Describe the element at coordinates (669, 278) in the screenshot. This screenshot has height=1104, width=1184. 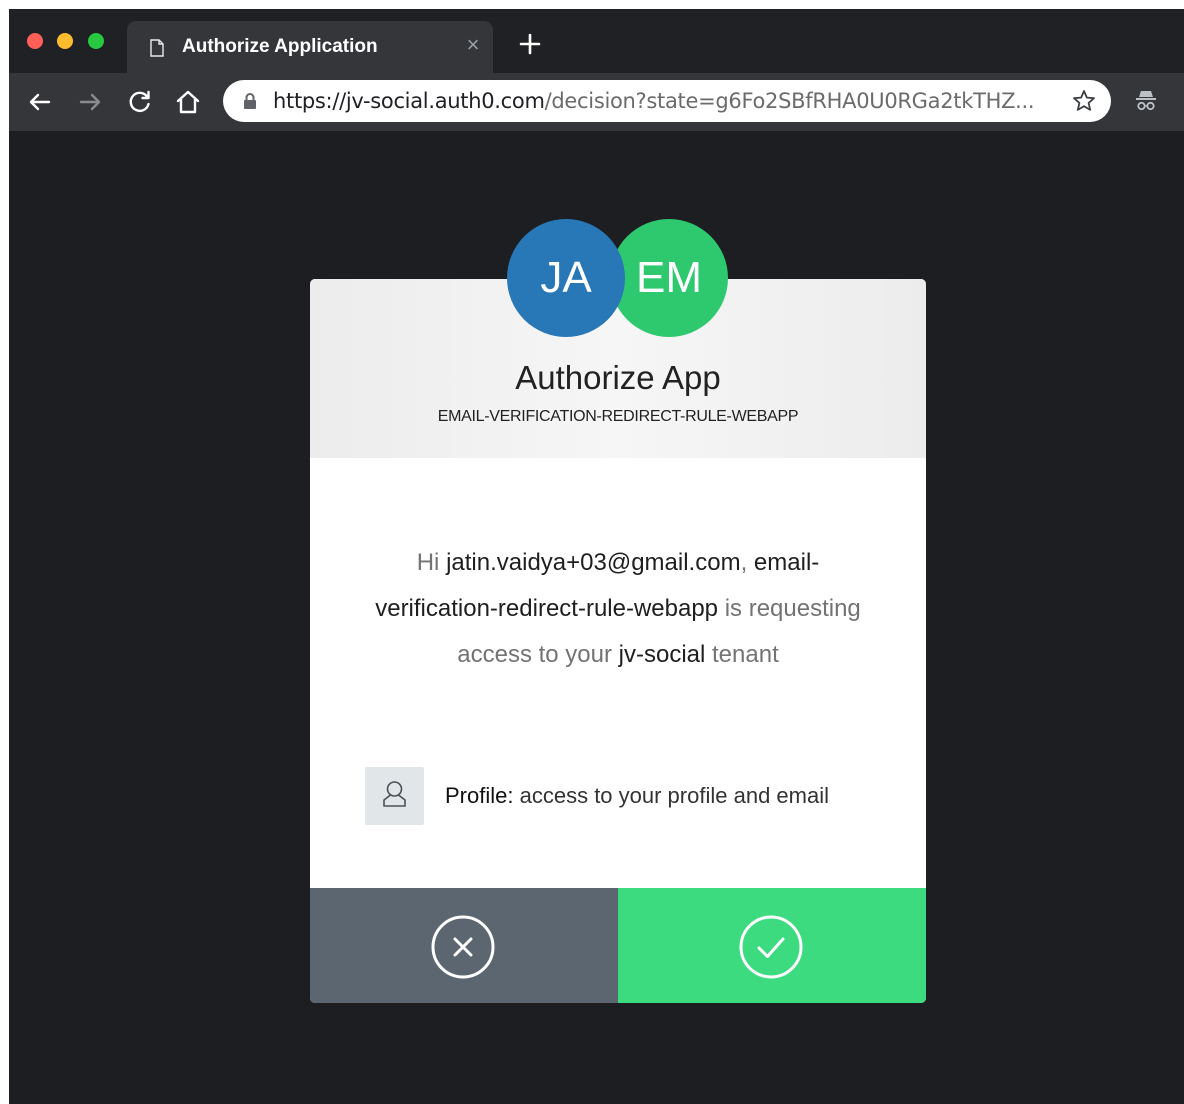
I see `avatar-em: EM` at that location.